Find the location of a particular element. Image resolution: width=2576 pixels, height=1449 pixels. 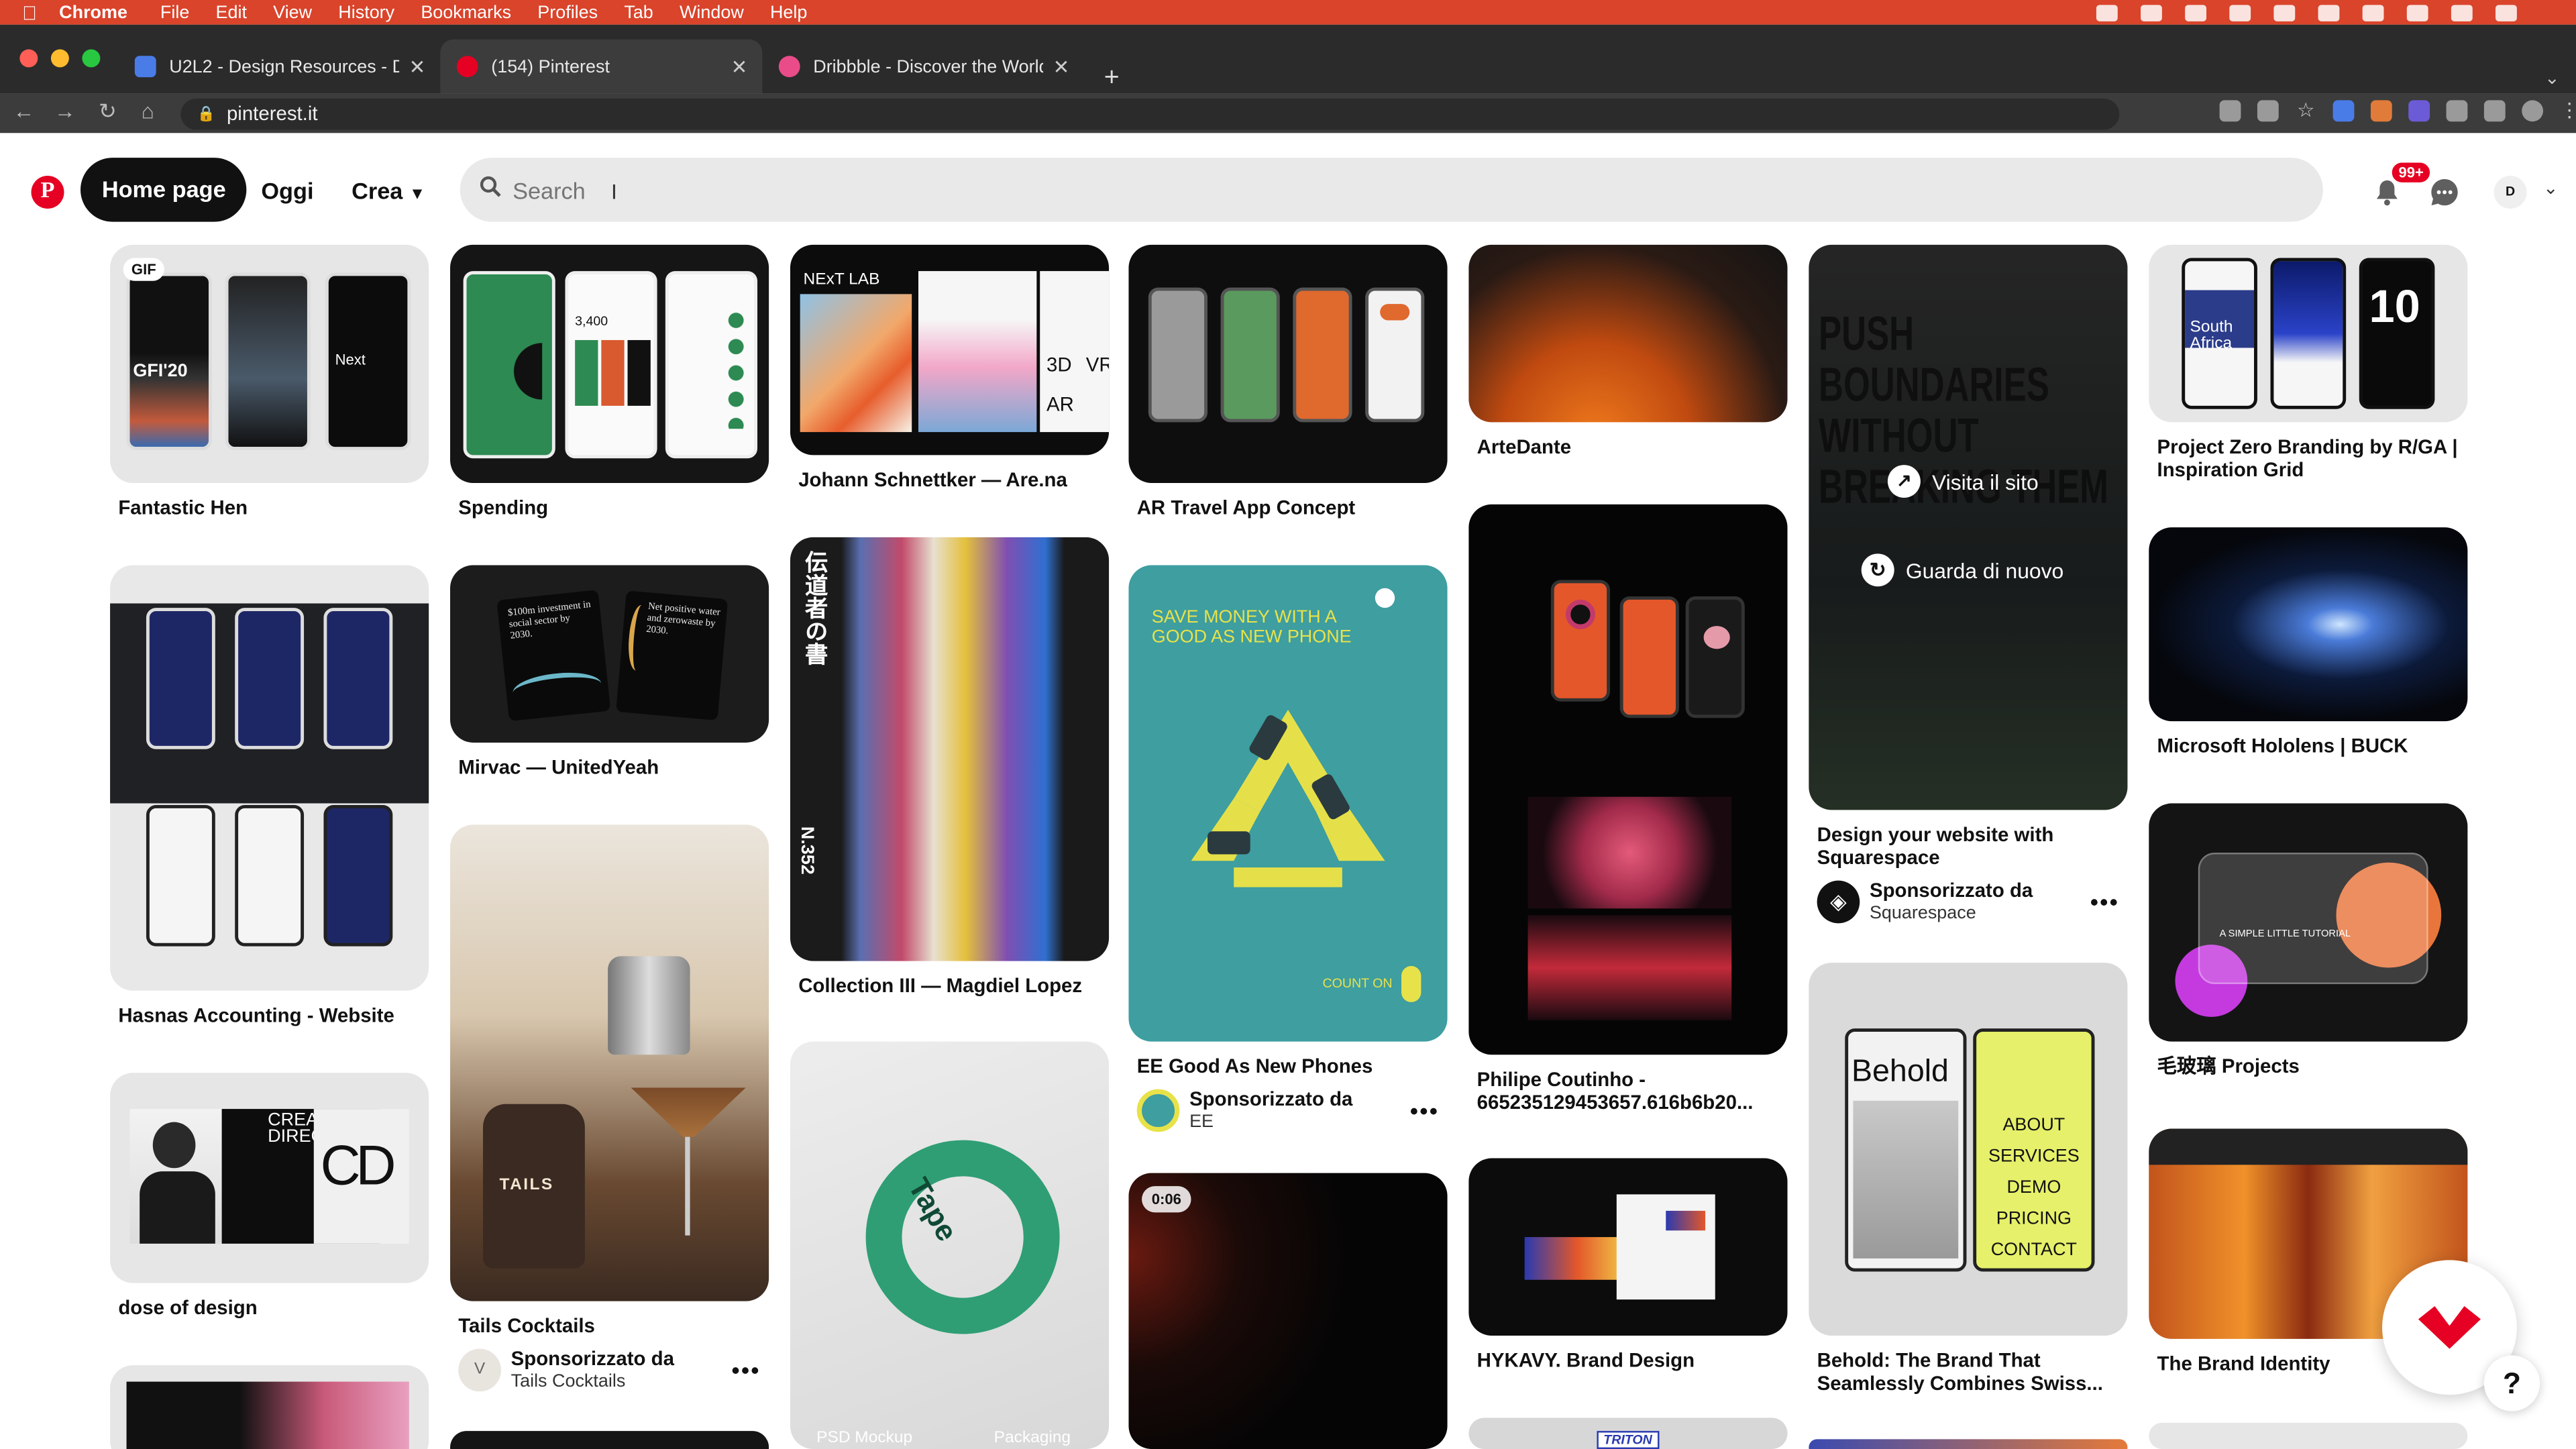

forward-icon: → is located at coordinates (65, 111).